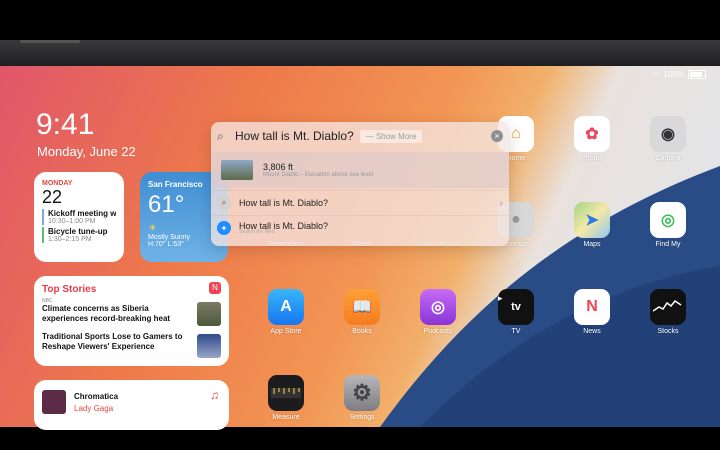 Image resolution: width=720 pixels, height=450 pixels. What do you see at coordinates (668, 331) in the screenshot?
I see `app-label: Stocks` at bounding box center [668, 331].